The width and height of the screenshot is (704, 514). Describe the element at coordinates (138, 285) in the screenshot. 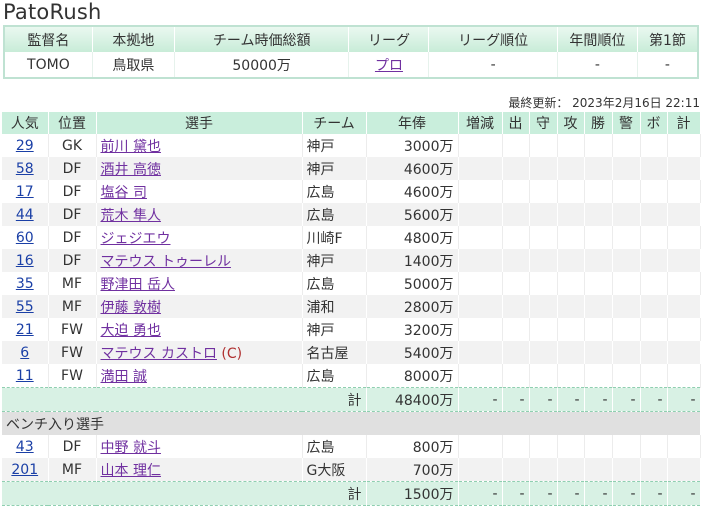

I see `player-name-link: 野津田 岳人` at that location.